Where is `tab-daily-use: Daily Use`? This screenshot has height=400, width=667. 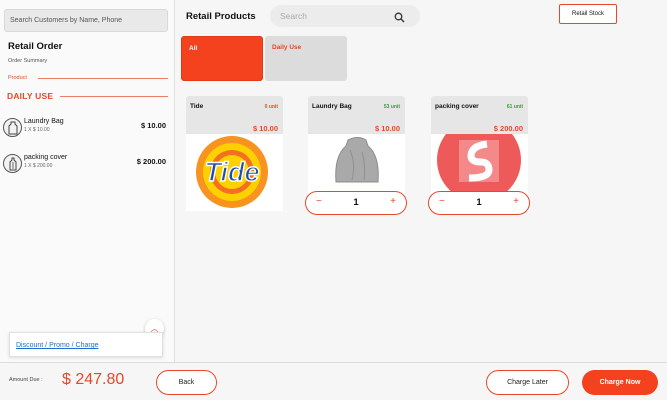 tab-daily-use: Daily Use is located at coordinates (306, 58).